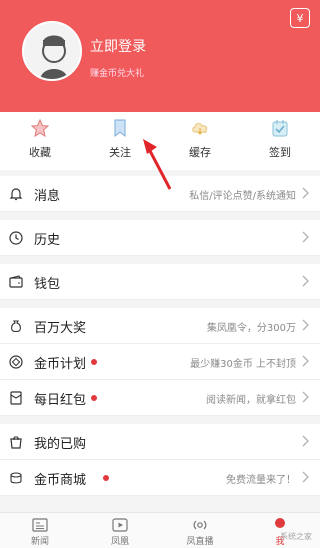  Describe the element at coordinates (200, 129) in the screenshot. I see `cloud-icon` at that location.